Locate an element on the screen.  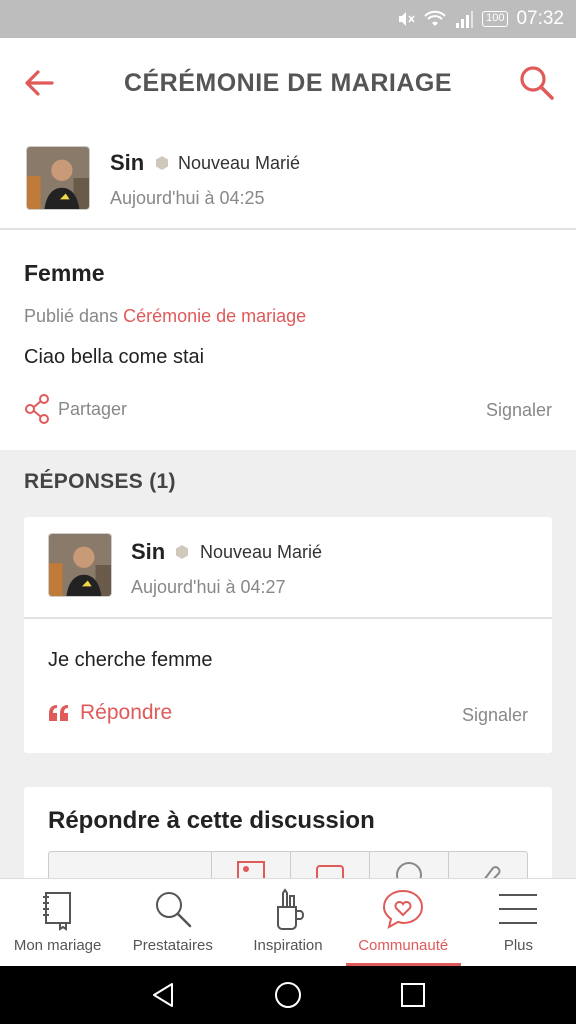
nav-mon-mariage: Mon mariage is located at coordinates (57, 922).